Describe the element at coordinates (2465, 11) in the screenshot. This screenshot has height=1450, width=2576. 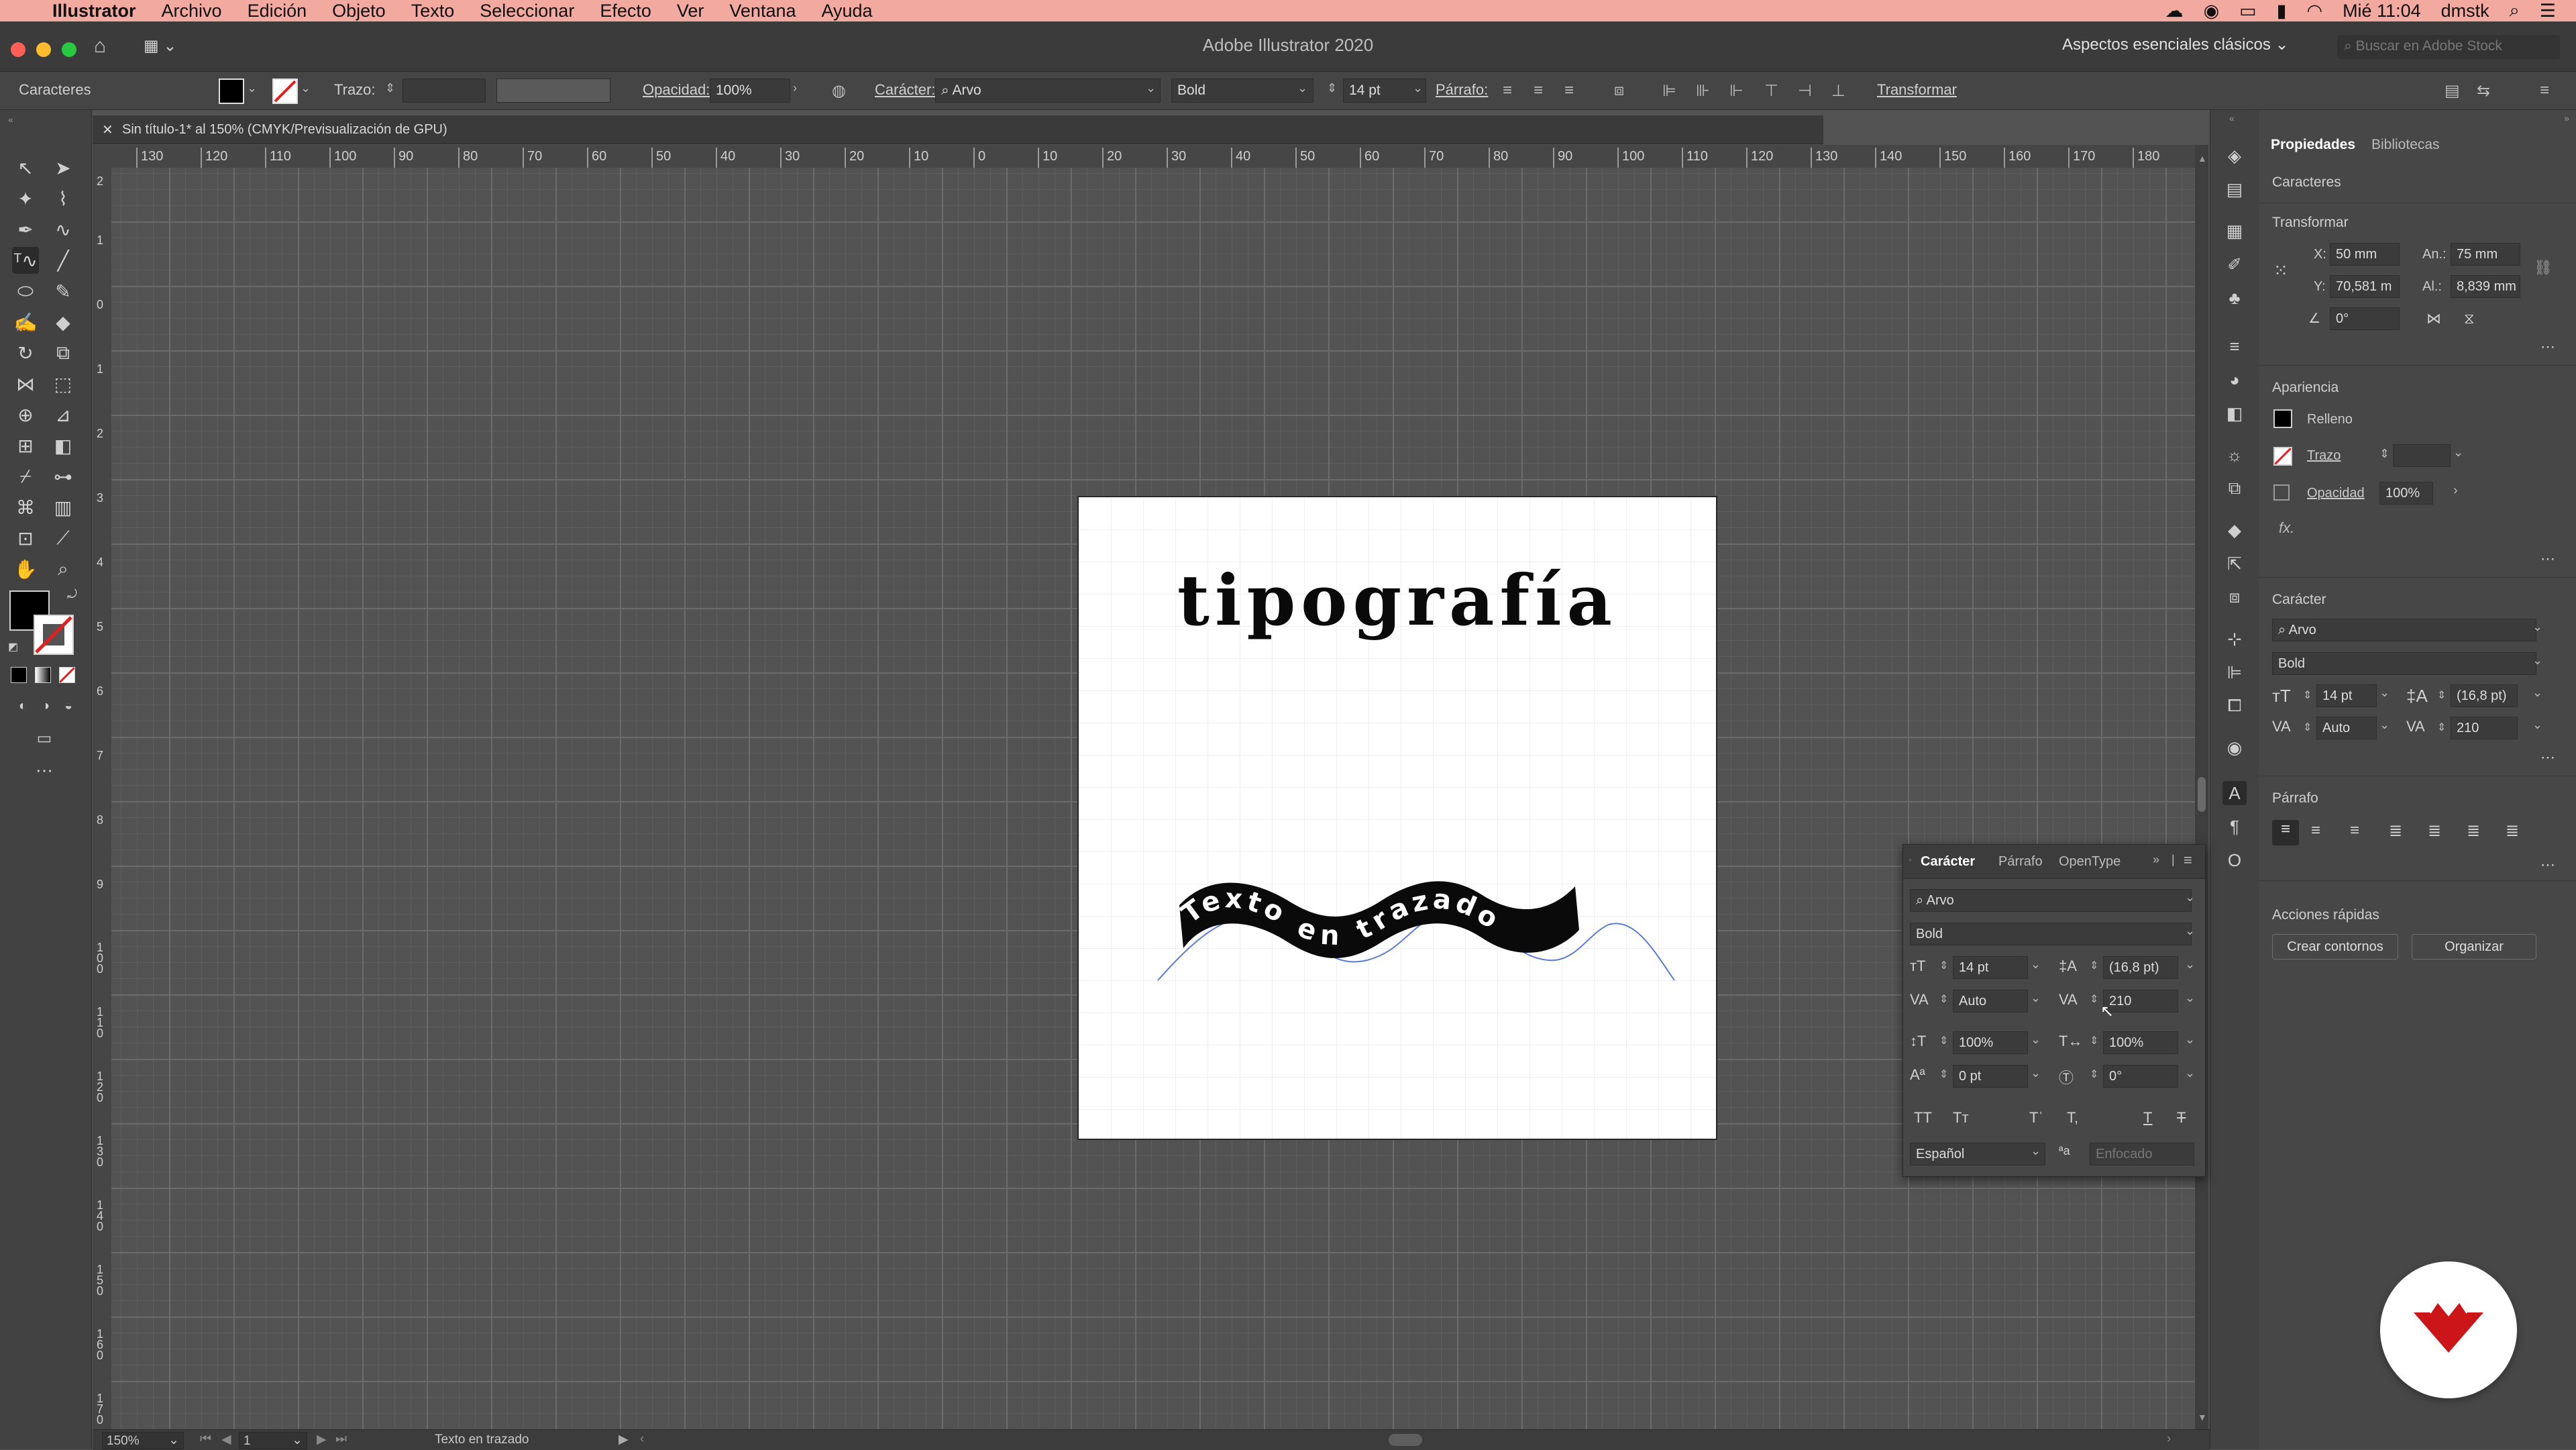
I see `menu-user: dmstk` at that location.